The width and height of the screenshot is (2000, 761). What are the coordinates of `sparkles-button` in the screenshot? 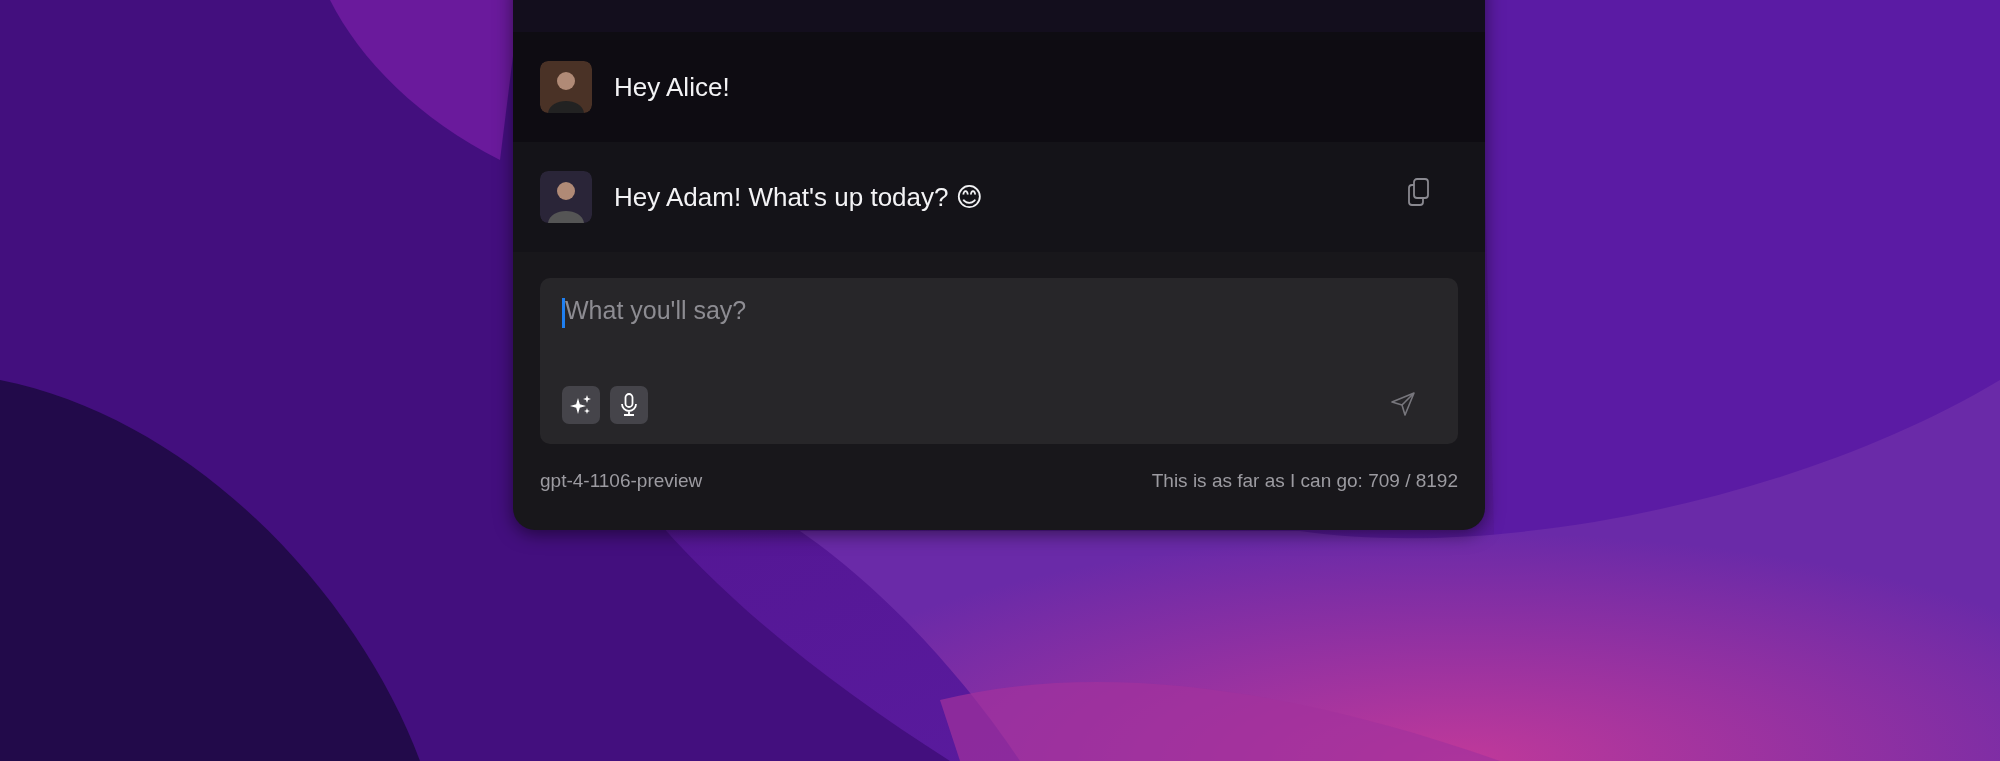 It's located at (581, 405).